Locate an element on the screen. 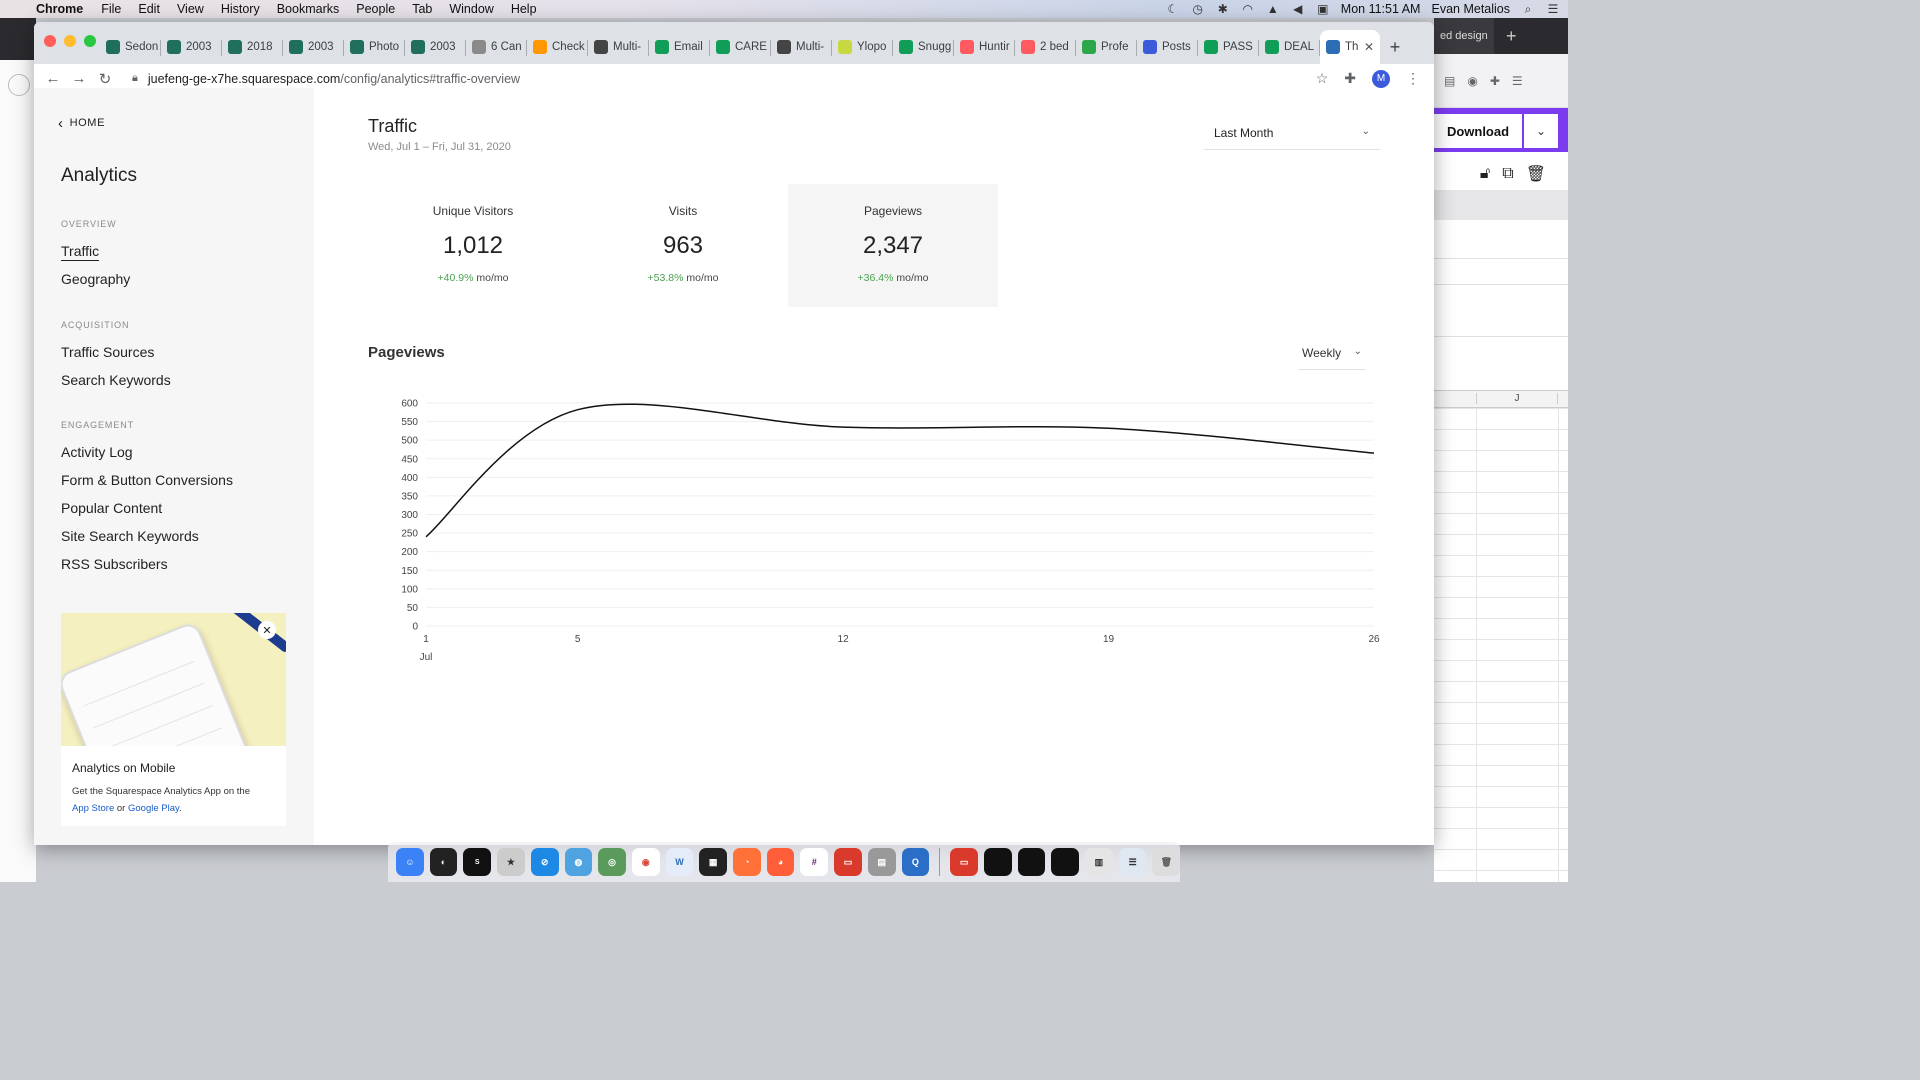 This screenshot has height=1080, width=1920. bookmark-star-icon: ☆ is located at coordinates (1322, 78).